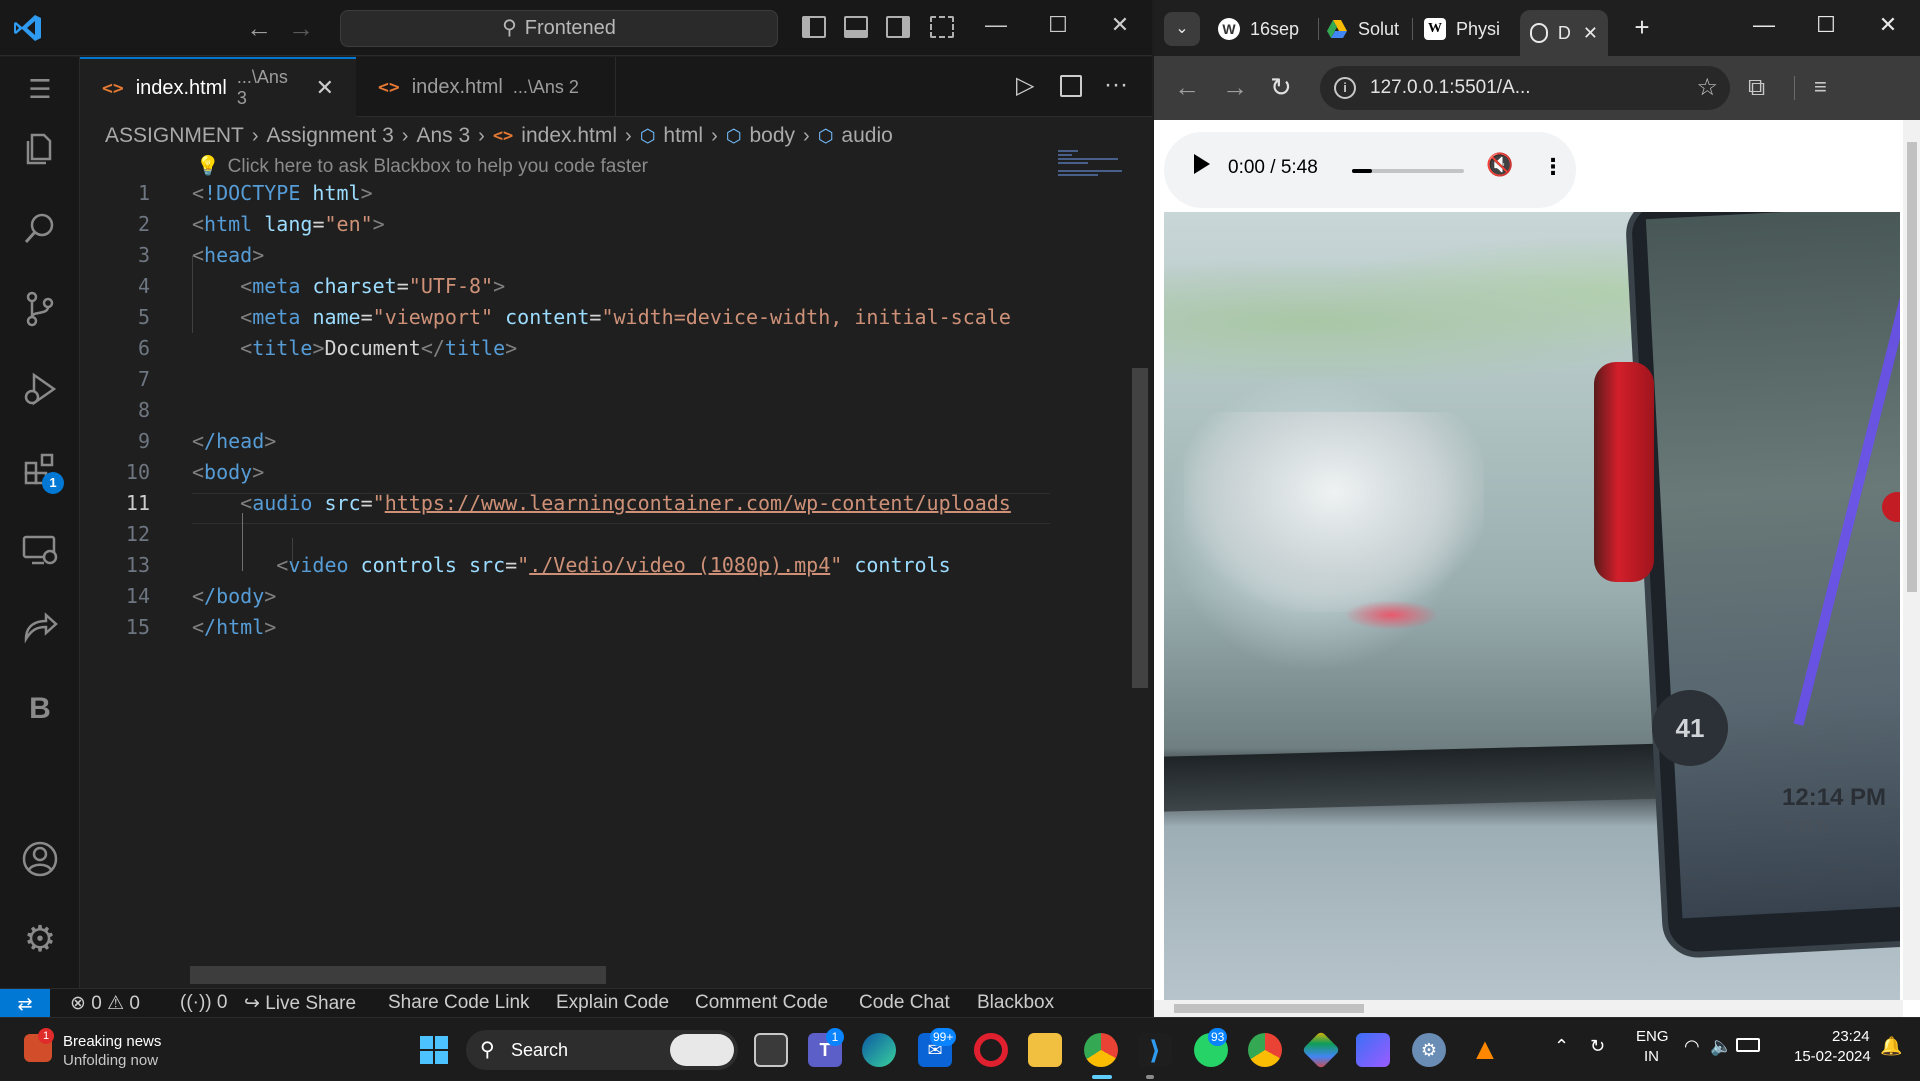 This screenshot has height=1081, width=1920. I want to click on muted-speaker-icon: 🔇, so click(1499, 165).